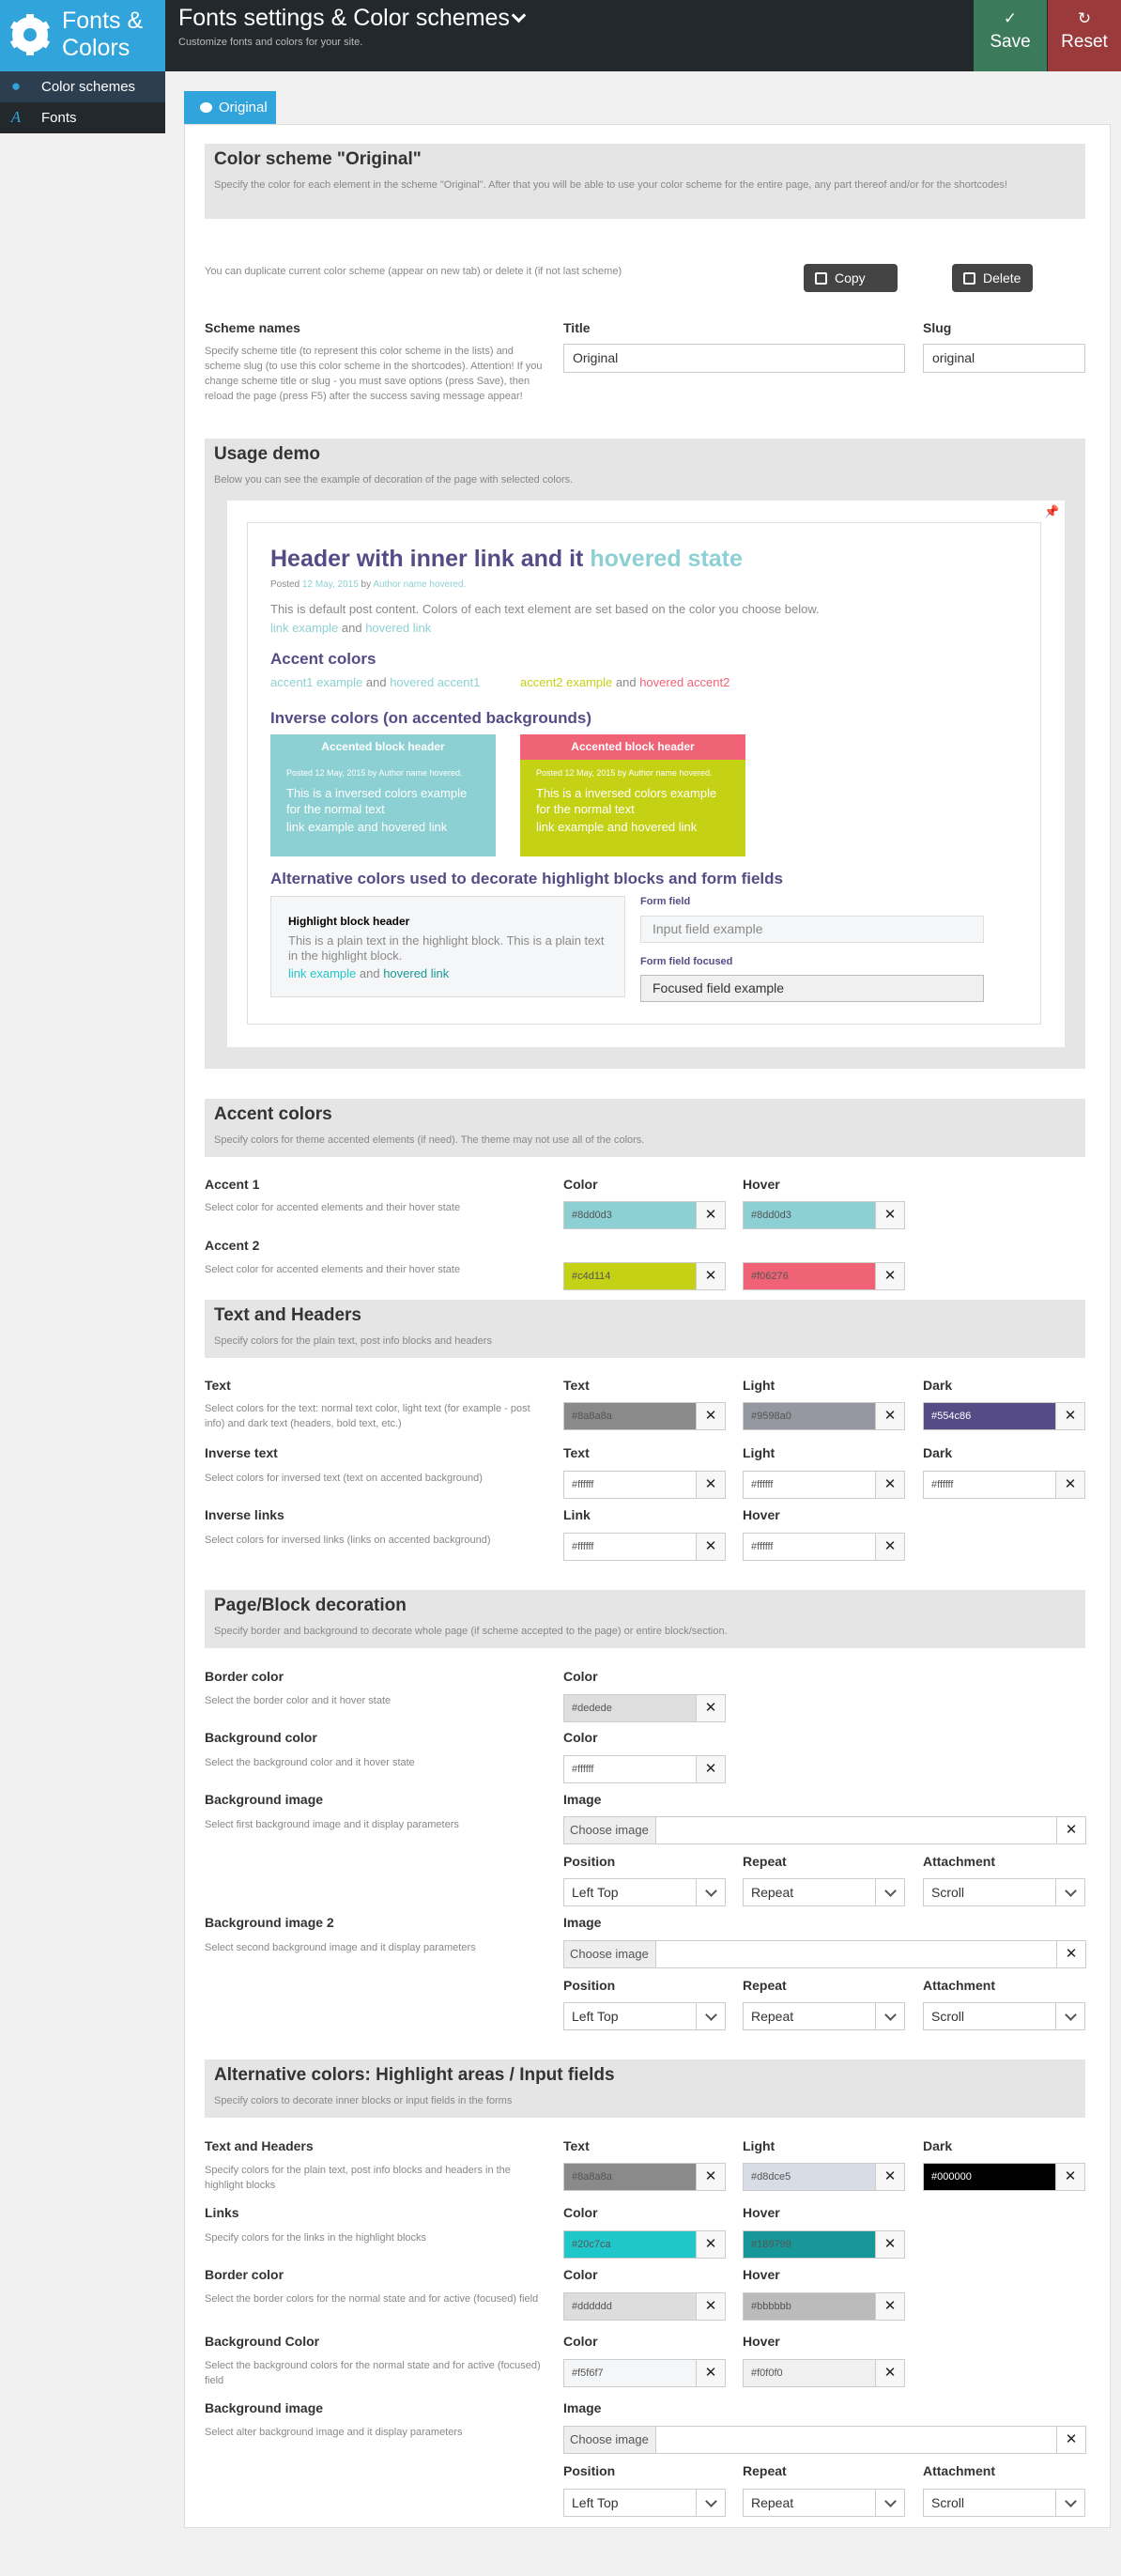 The width and height of the screenshot is (1121, 2576). I want to click on title-input: Original, so click(734, 358).